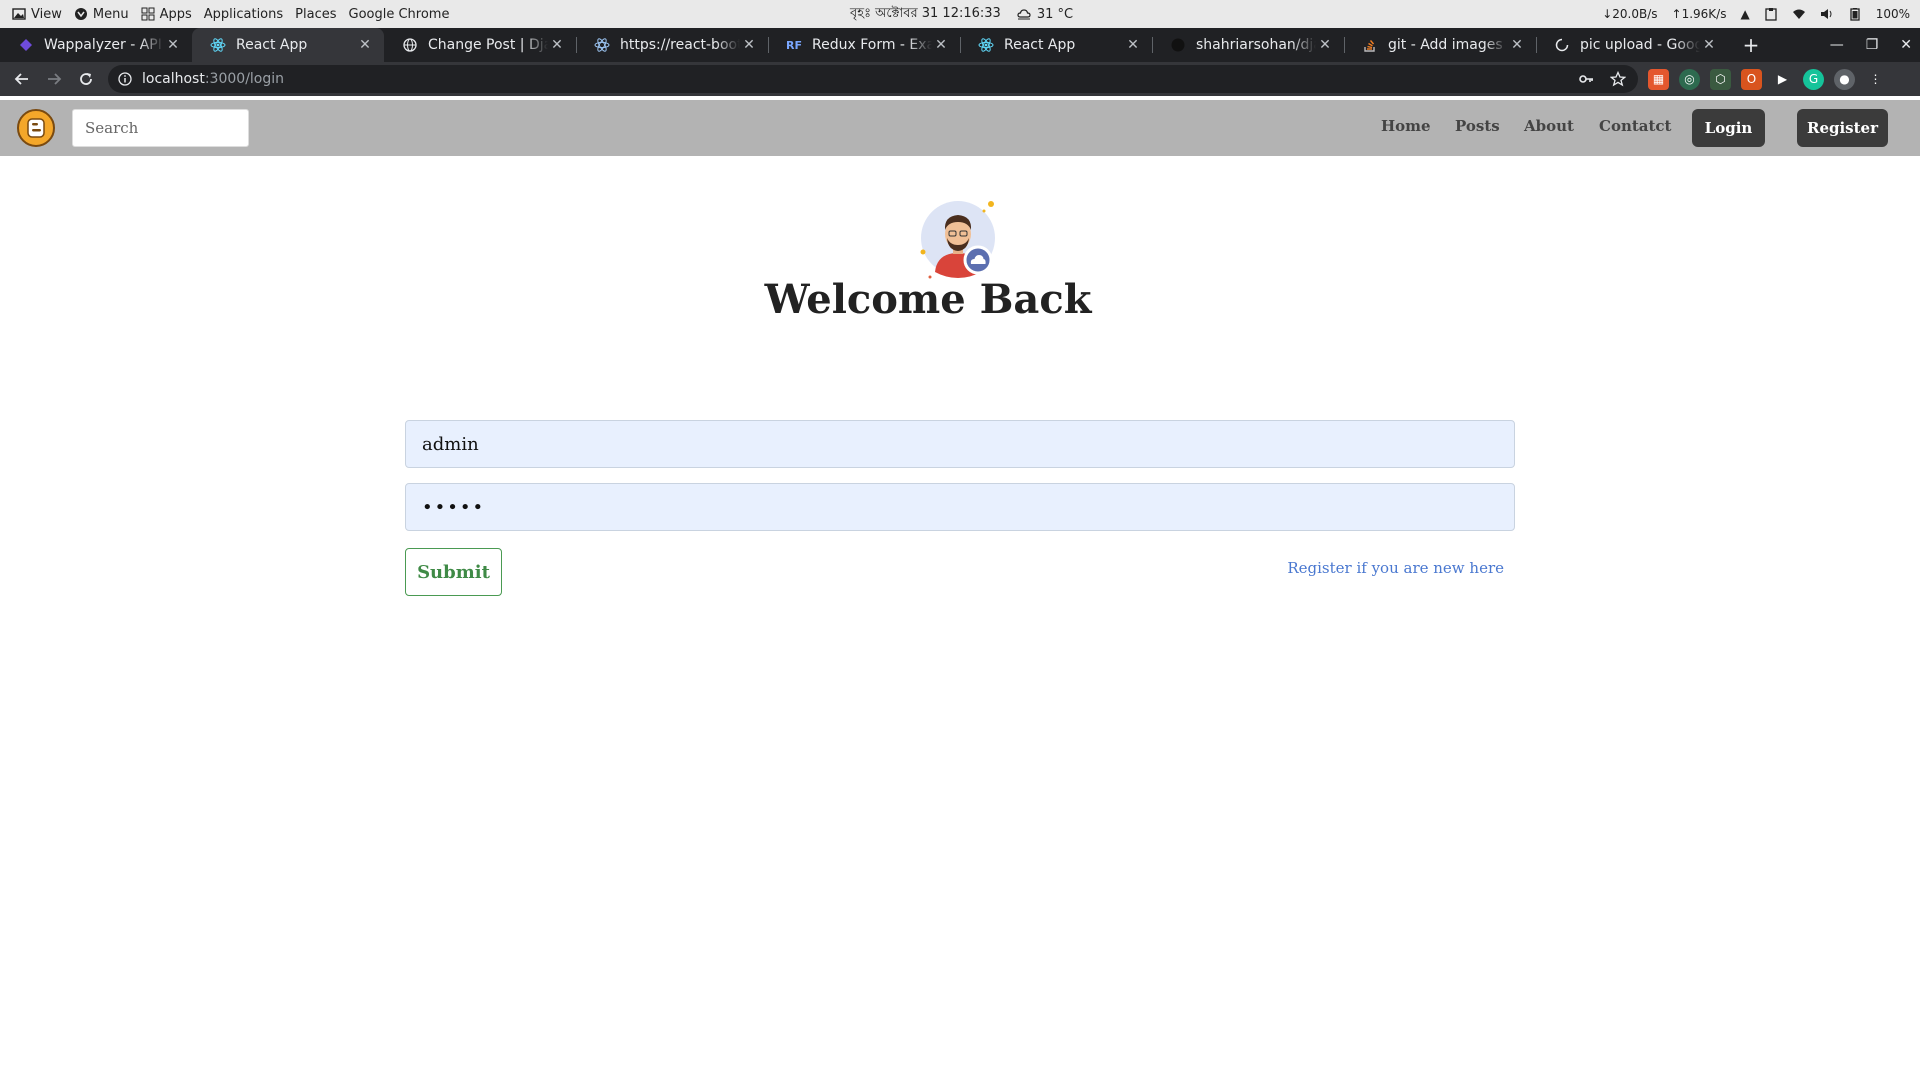 This screenshot has height=1080, width=1920. Describe the element at coordinates (175, 14) in the screenshot. I see `apps-label: Apps` at that location.